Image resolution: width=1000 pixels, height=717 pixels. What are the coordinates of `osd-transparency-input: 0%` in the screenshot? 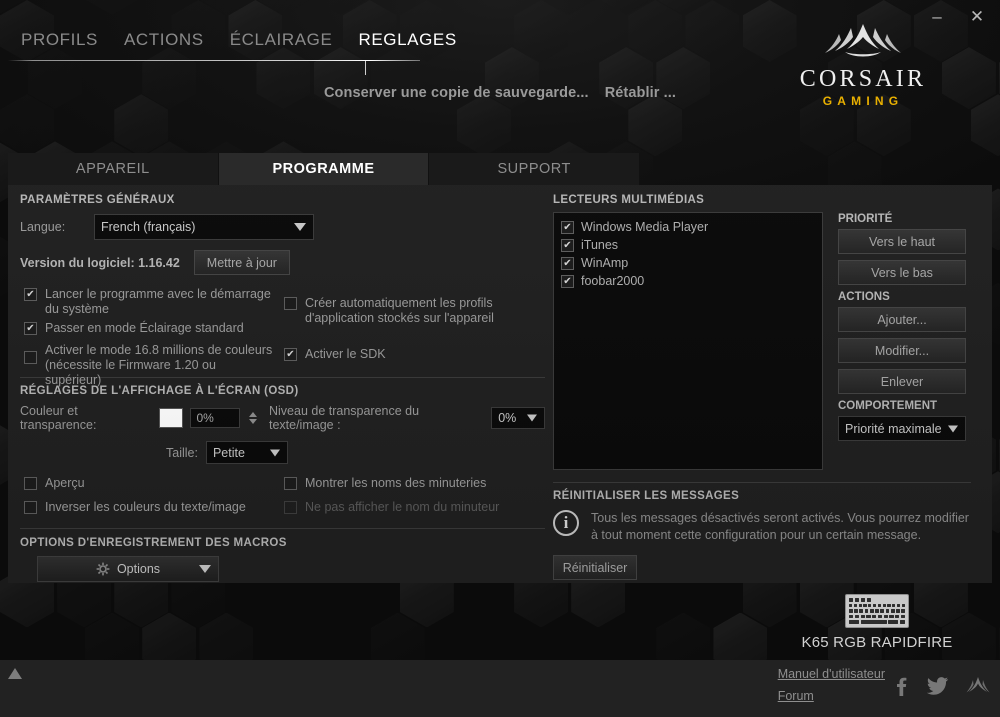 It's located at (215, 418).